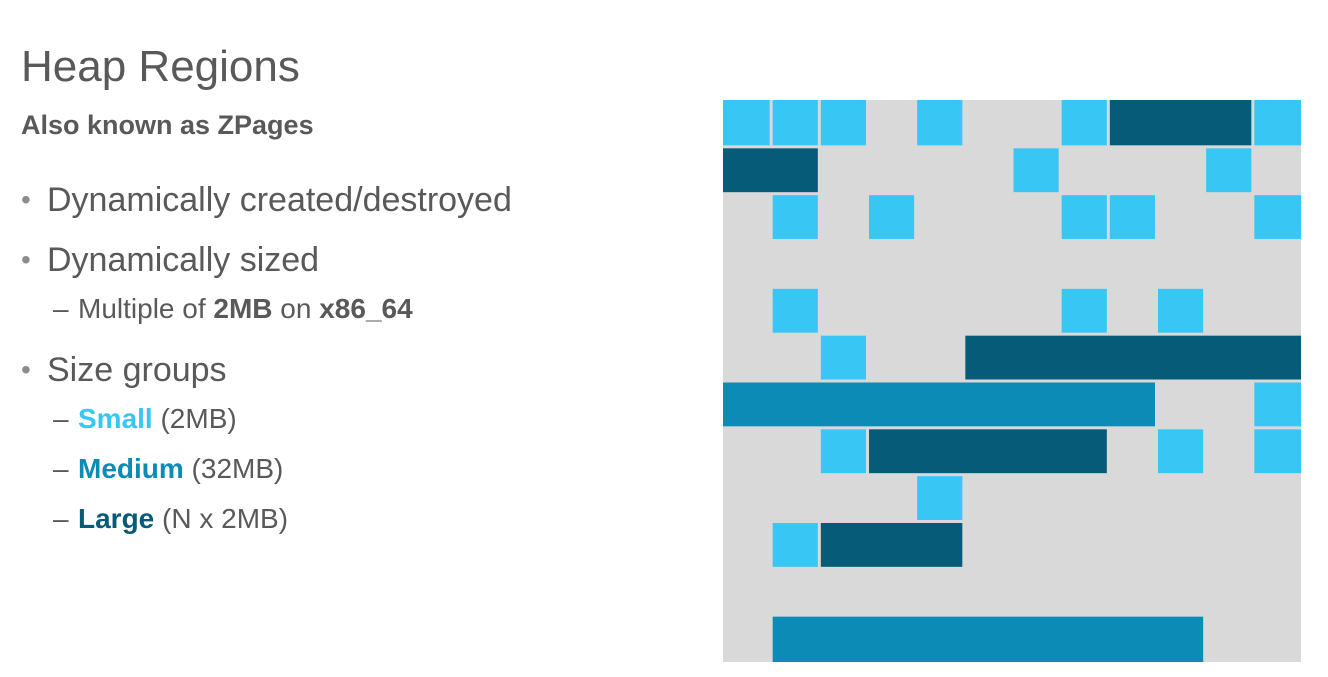  What do you see at coordinates (296, 308) in the screenshot?
I see `sub-item-middle: on` at bounding box center [296, 308].